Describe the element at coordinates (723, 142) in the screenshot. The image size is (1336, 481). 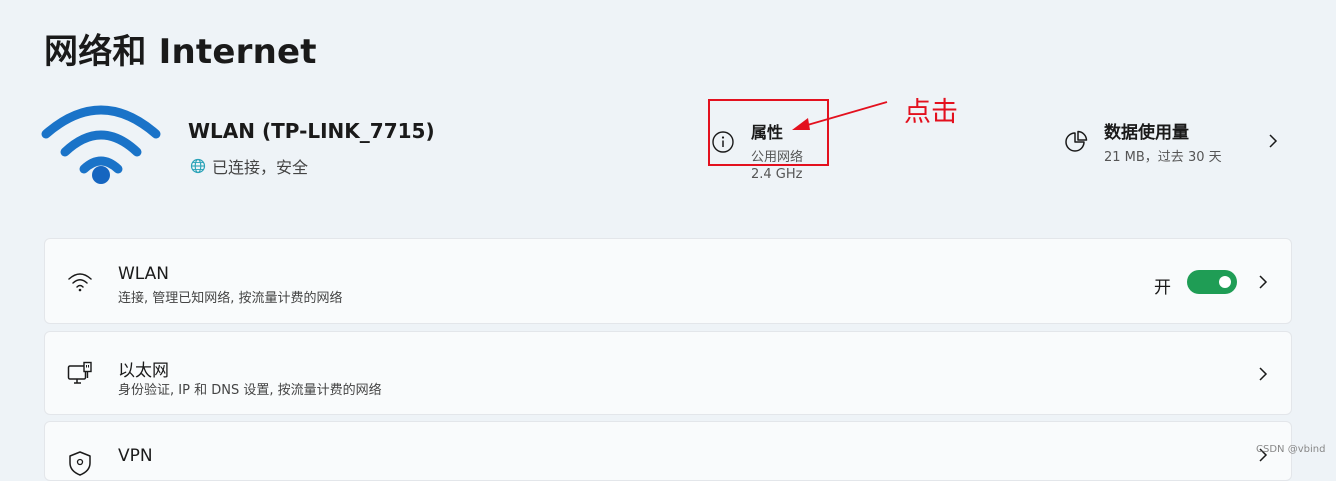
I see `info-icon` at that location.